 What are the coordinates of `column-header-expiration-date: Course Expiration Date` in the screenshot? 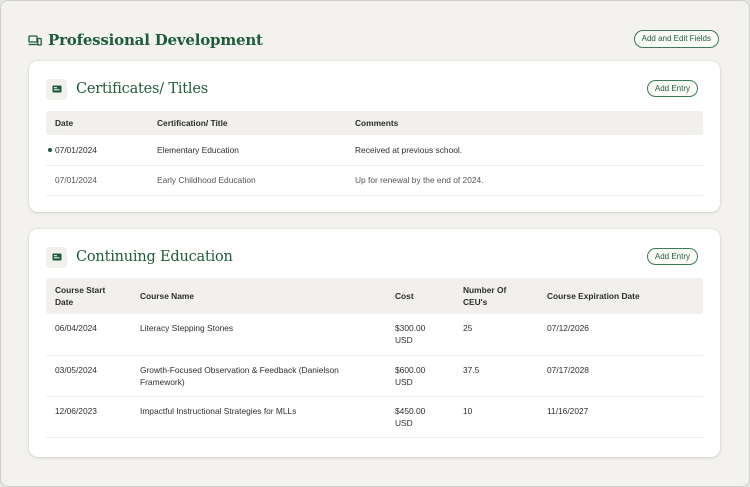 It's located at (620, 296).